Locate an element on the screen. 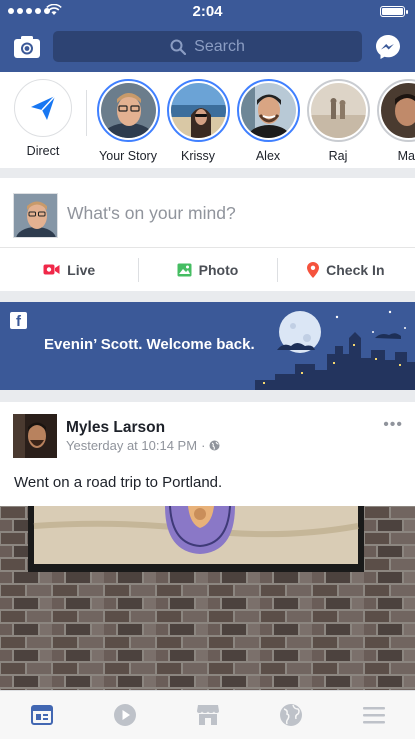  live-label: Live is located at coordinates (81, 269).